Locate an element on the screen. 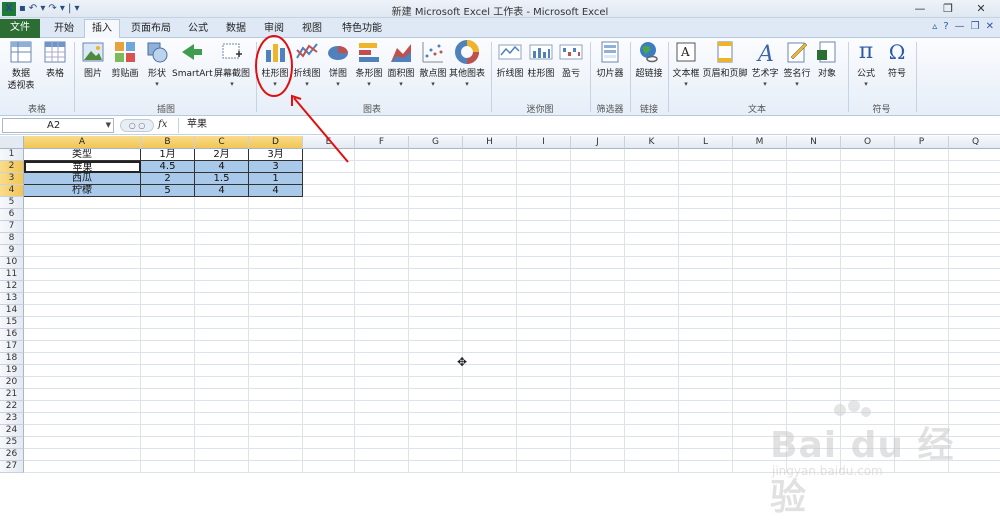  baidu-watermark: Bai du 经验 jingyan.baidu.com is located at coordinates (870, 457).